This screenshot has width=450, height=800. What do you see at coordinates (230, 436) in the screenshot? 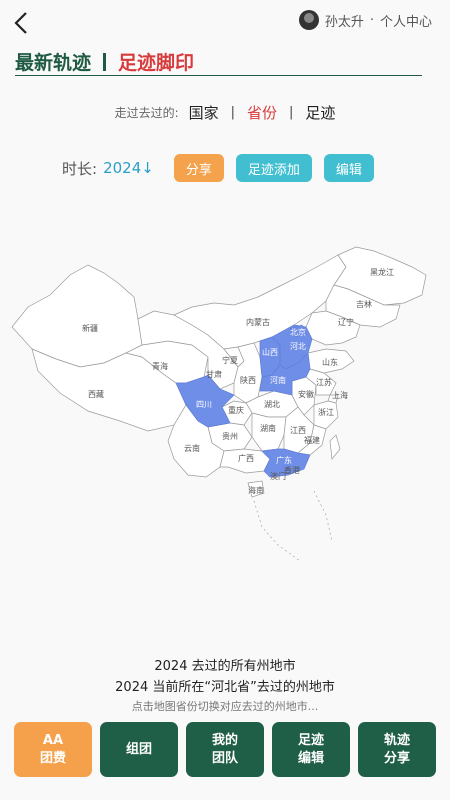
I see `label-guizhou: 贵州` at bounding box center [230, 436].